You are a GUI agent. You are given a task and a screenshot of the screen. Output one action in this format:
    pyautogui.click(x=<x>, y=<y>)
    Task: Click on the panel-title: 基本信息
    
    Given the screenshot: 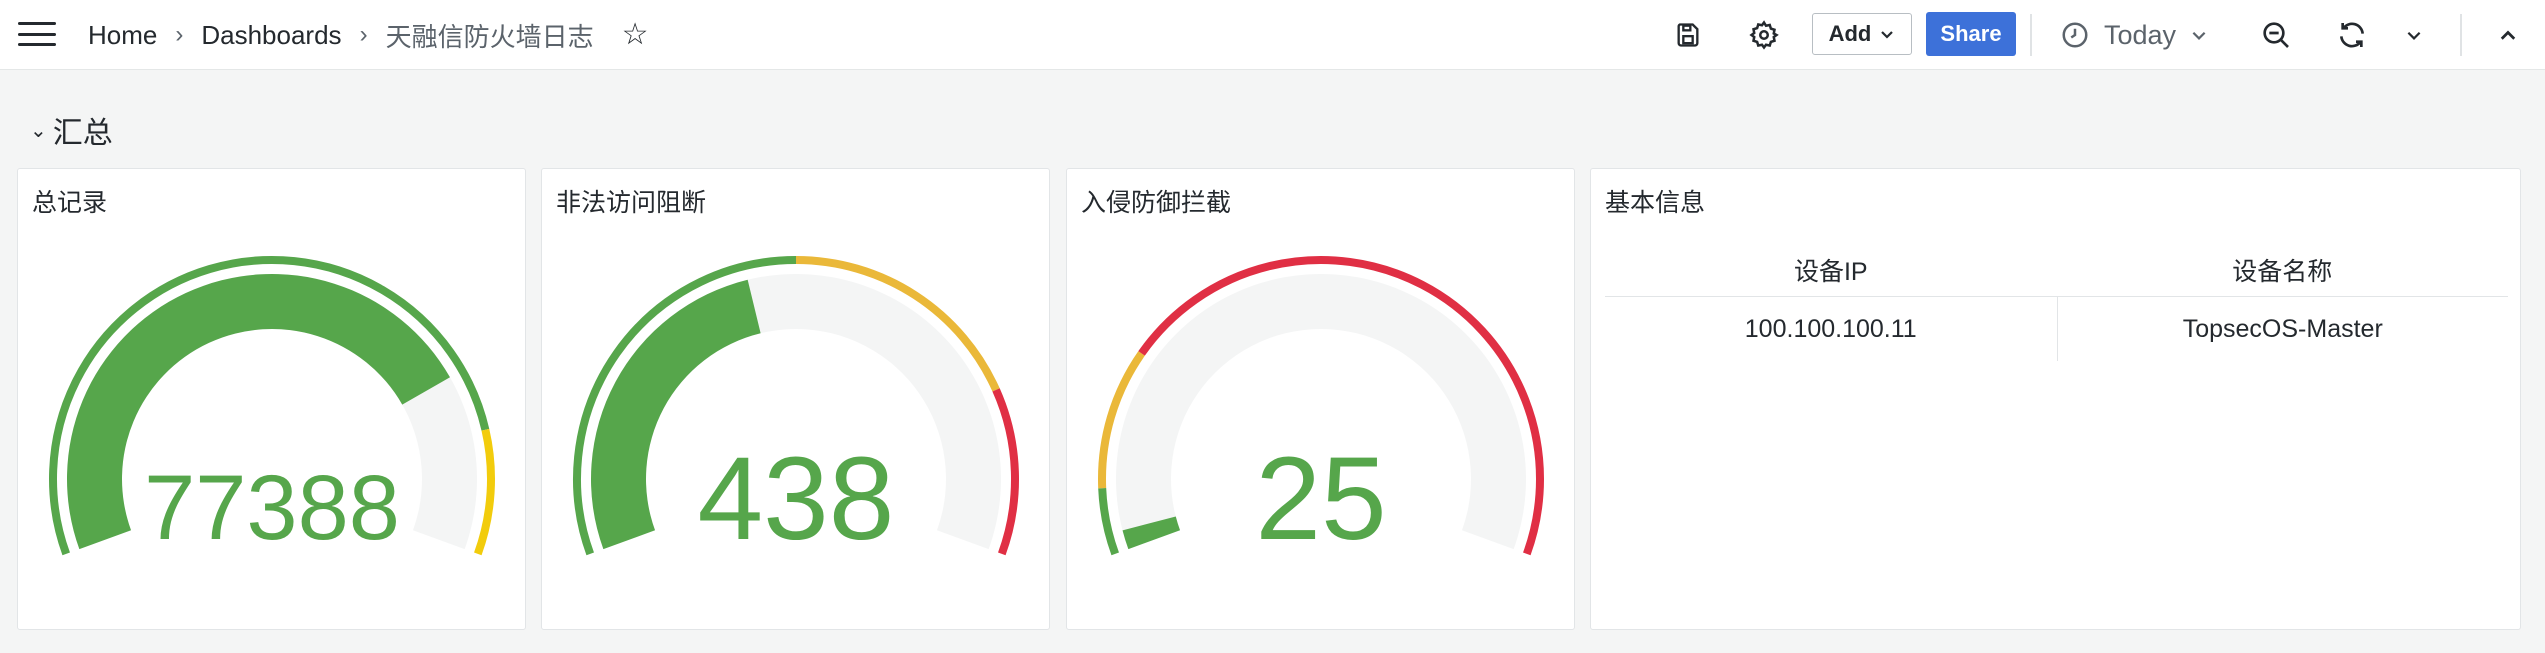 What is the action you would take?
    pyautogui.click(x=1655, y=203)
    